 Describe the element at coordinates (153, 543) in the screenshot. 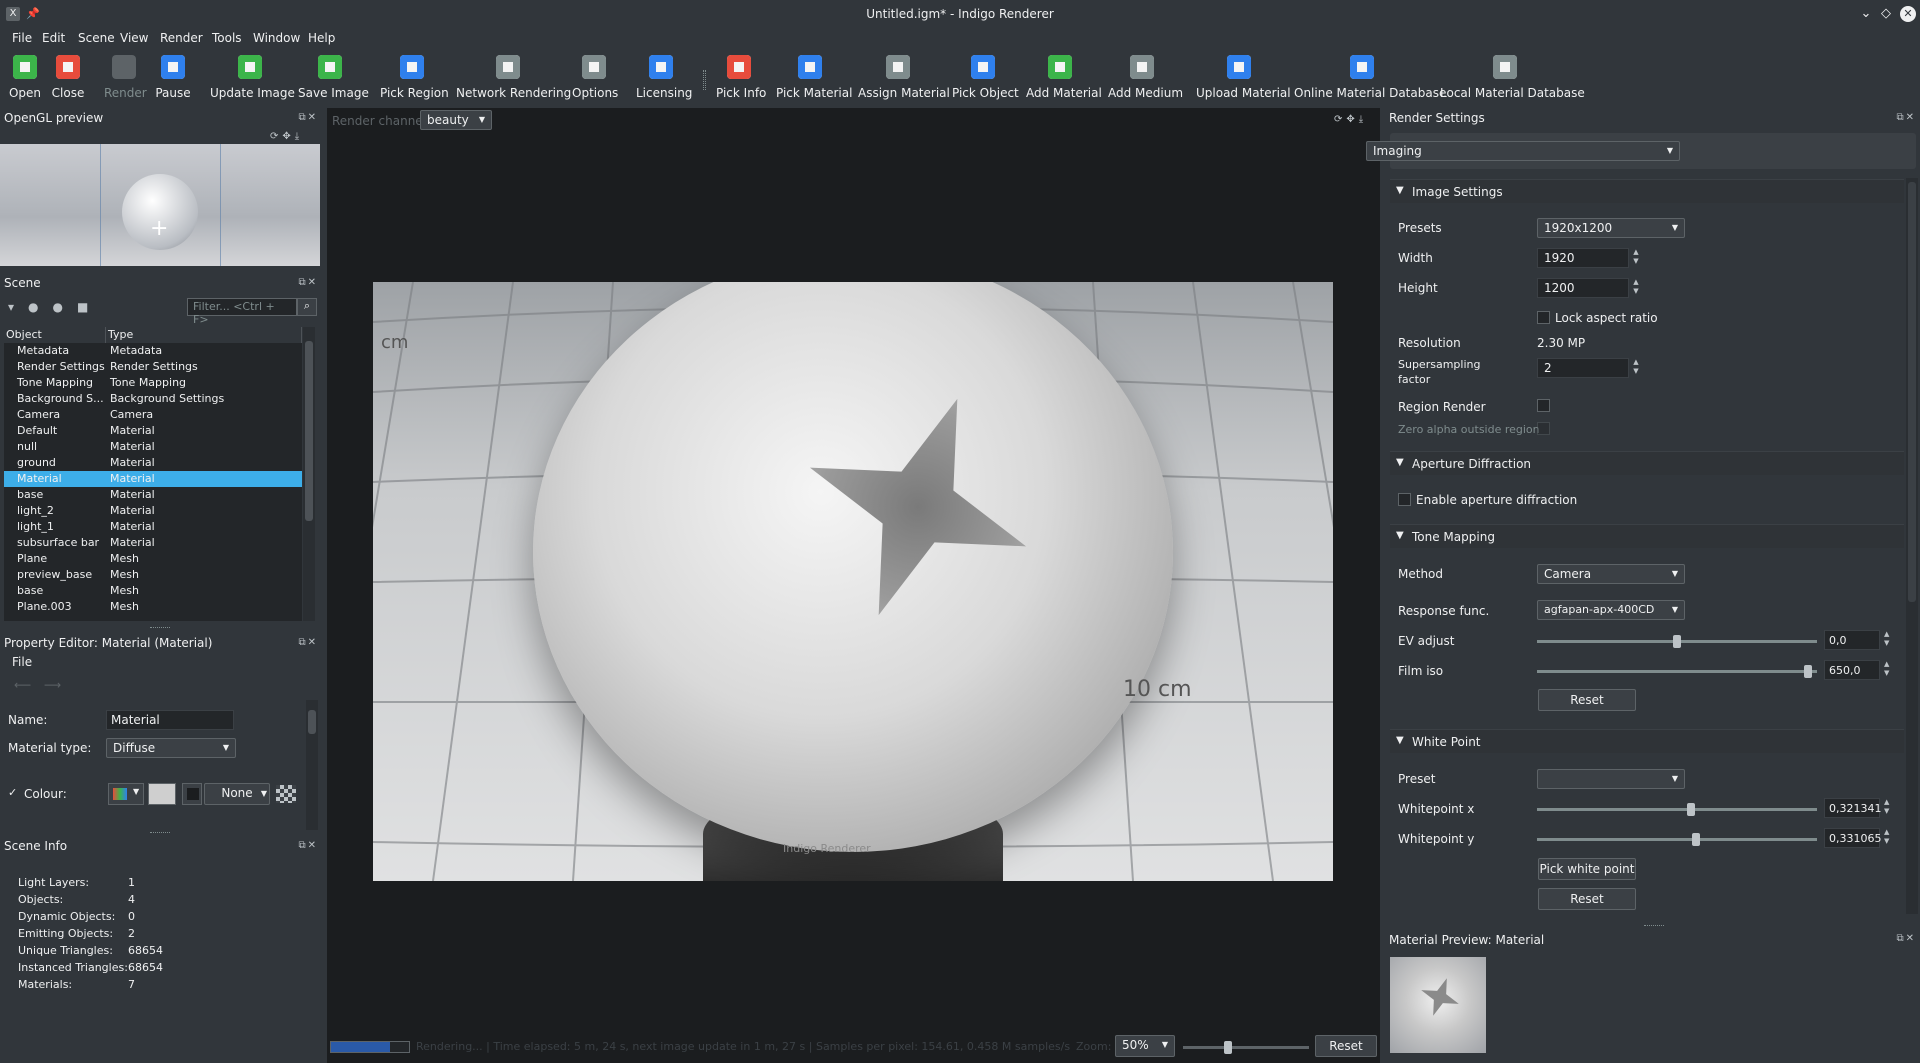

I see `scene-tree-row: subsurface bar Material` at that location.